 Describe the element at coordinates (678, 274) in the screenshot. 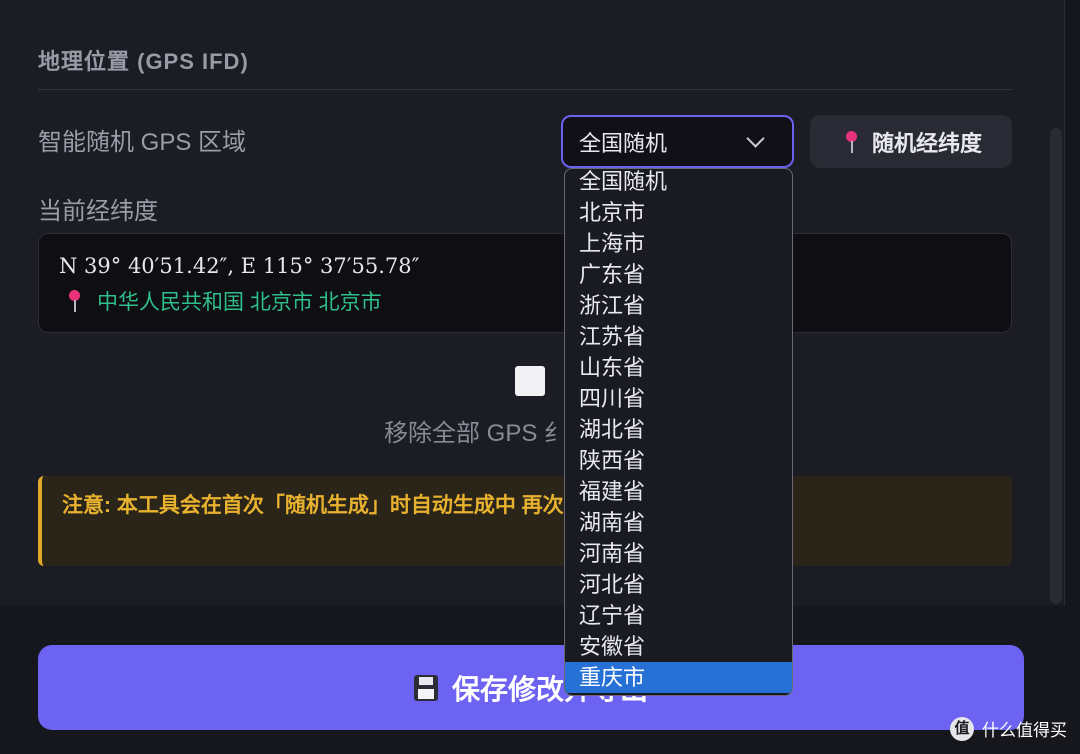

I see `region-option: 广东省` at that location.